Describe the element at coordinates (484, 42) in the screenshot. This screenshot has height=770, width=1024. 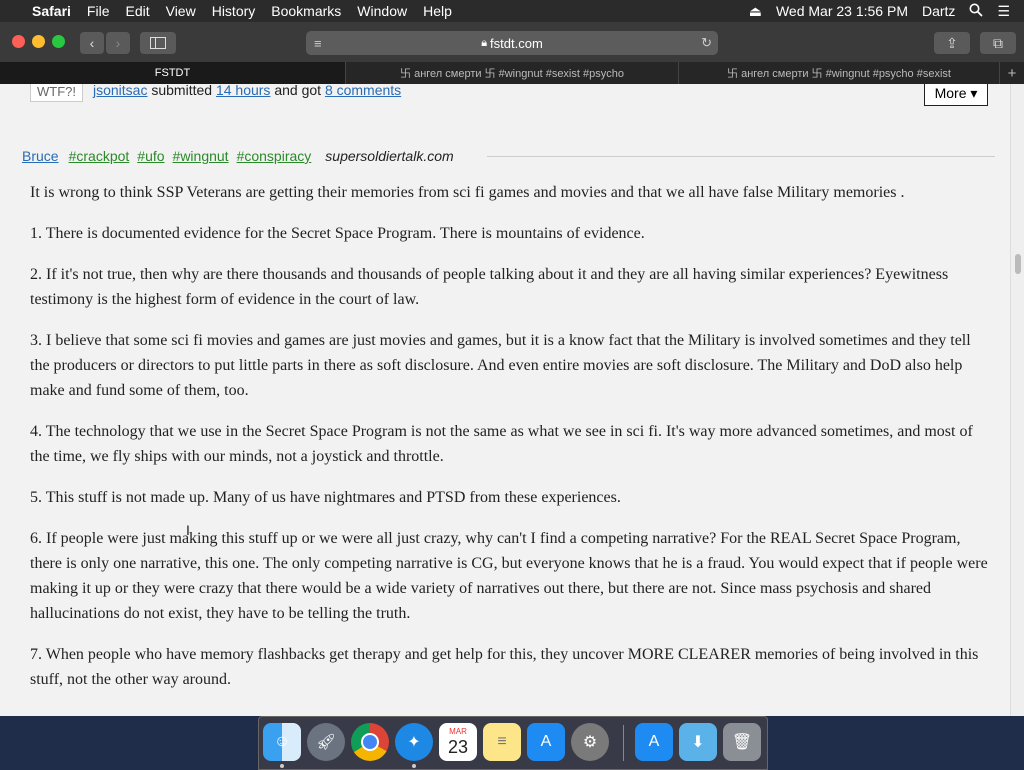
I see `lock-icon: 🔒︎` at that location.